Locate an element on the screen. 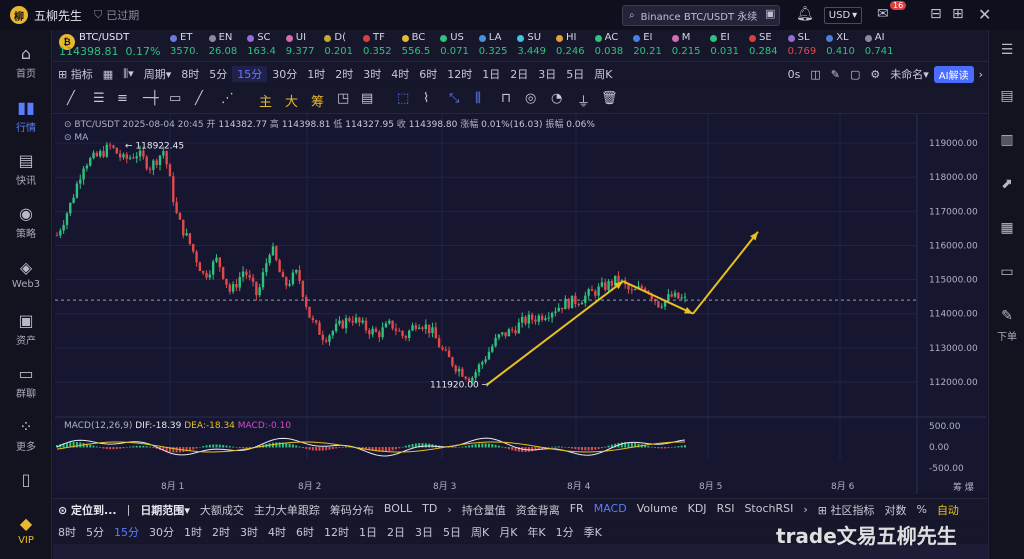  calculator-icon: ▦ is located at coordinates (1006, 228).